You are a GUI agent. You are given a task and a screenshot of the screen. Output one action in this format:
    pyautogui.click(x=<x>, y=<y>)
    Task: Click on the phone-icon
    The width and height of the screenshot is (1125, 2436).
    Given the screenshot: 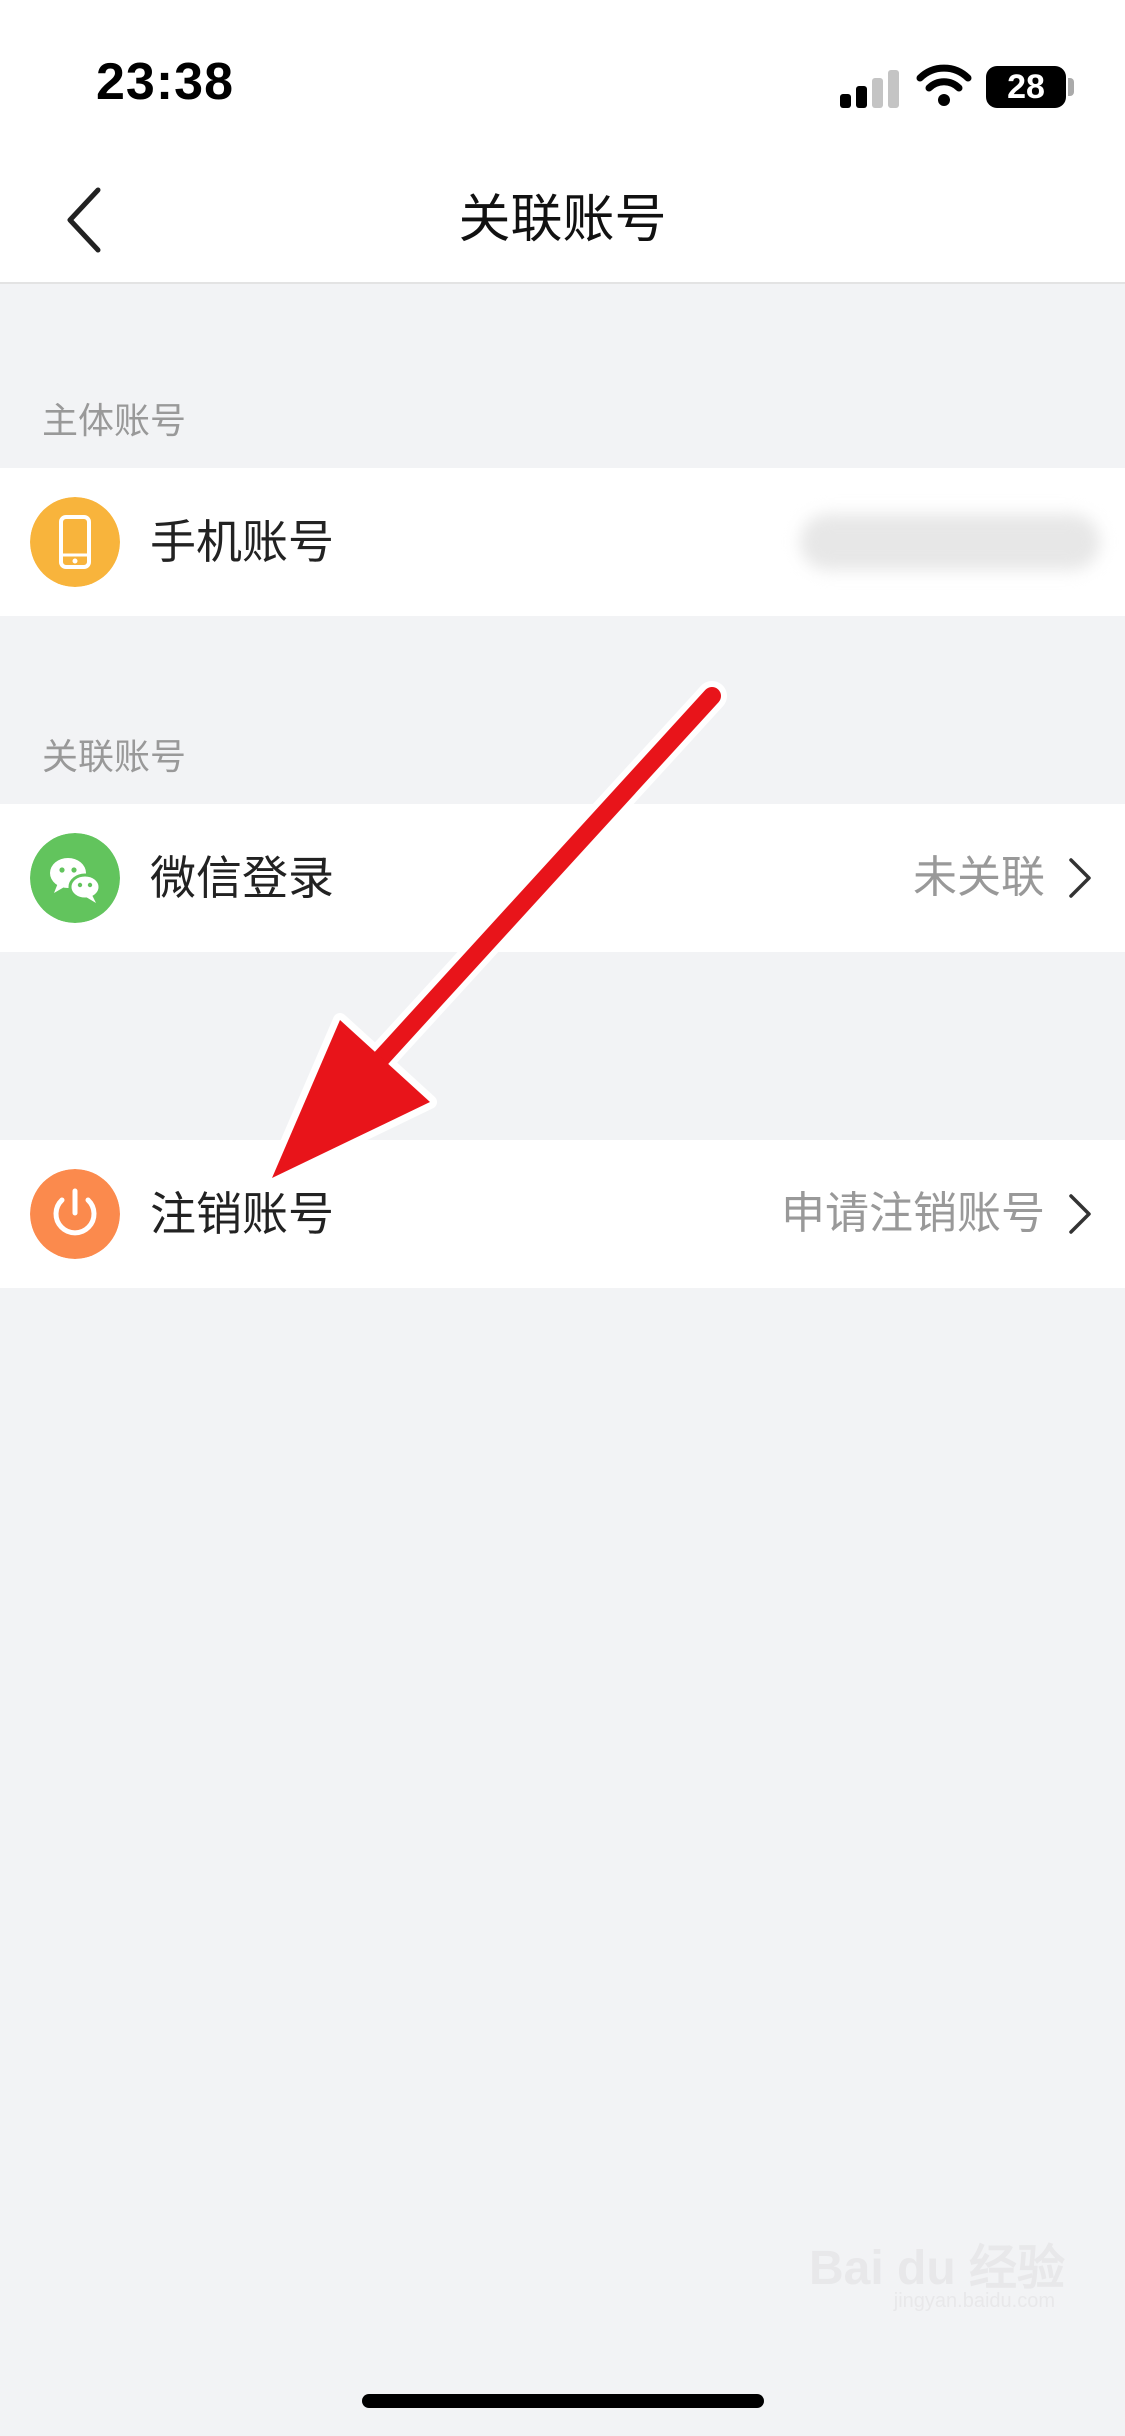 What is the action you would take?
    pyautogui.click(x=75, y=542)
    